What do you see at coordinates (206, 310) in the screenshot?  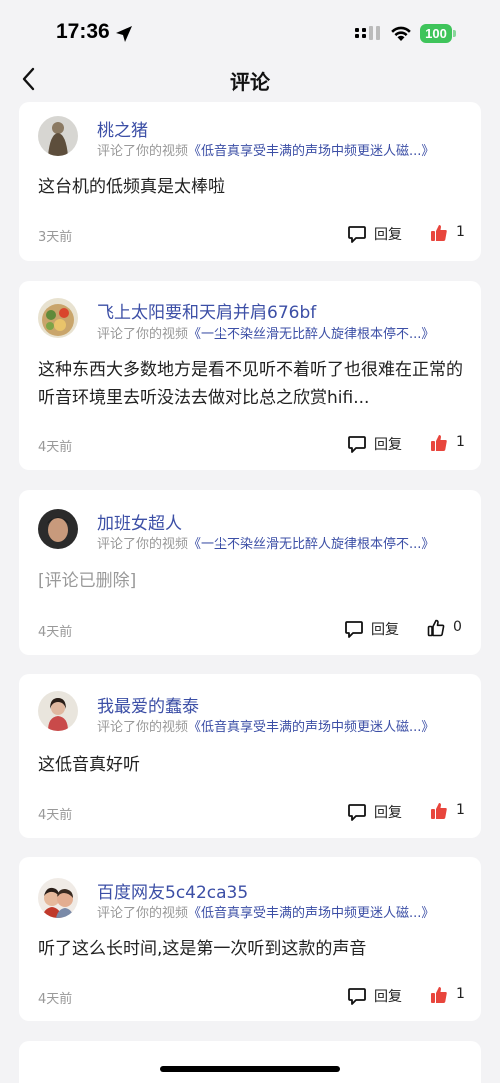 I see `username: 飞上太阳要和天肩并肩676bf` at bounding box center [206, 310].